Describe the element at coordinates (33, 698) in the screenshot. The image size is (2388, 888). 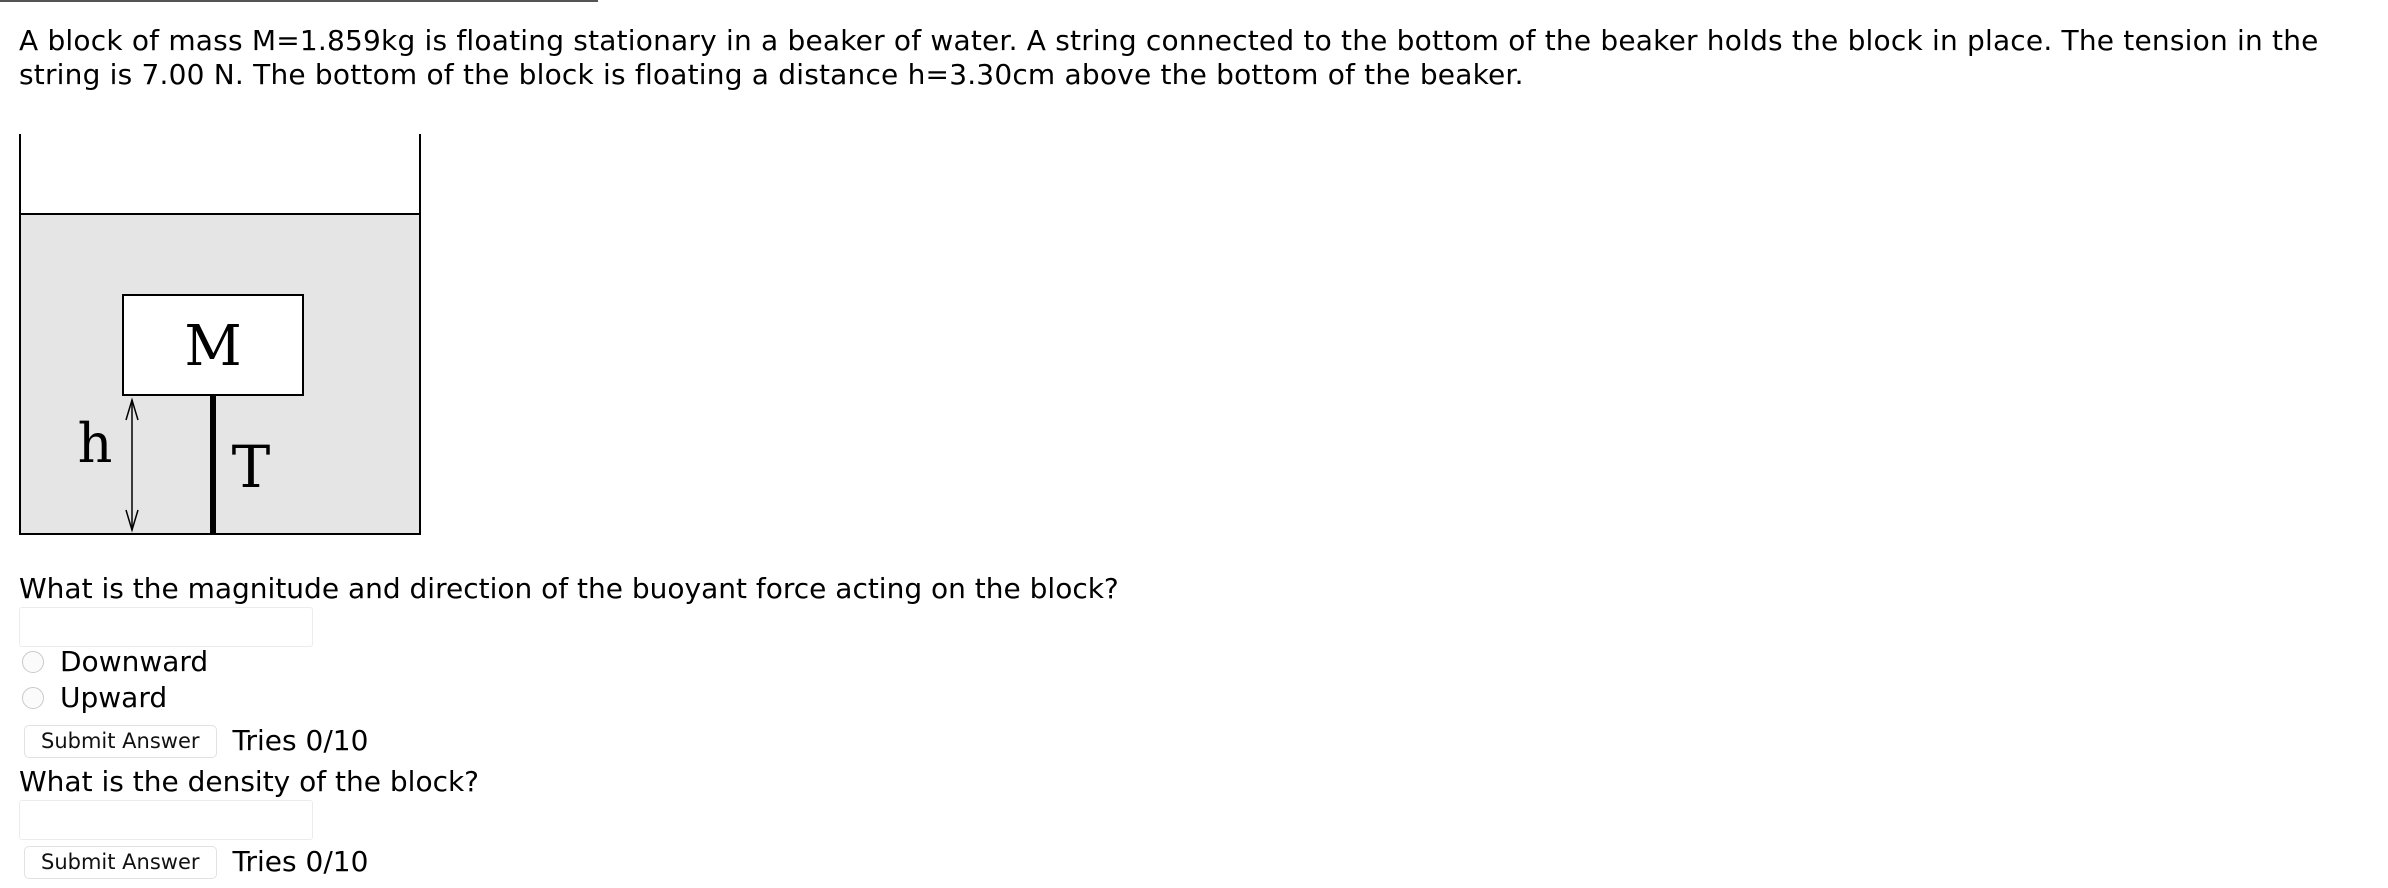
I see `upward-radio` at that location.